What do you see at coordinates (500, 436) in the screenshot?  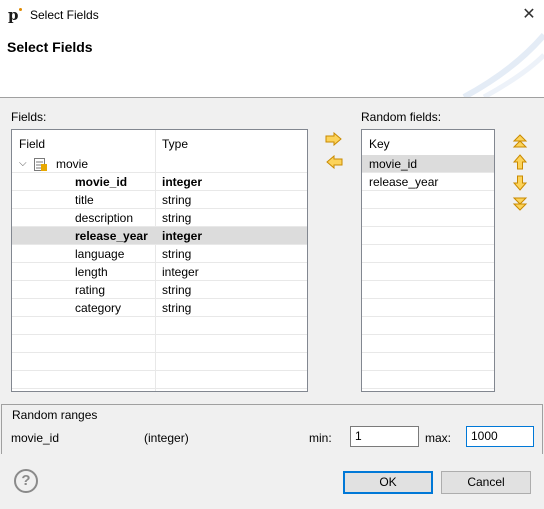 I see `max-value-input: 1000` at bounding box center [500, 436].